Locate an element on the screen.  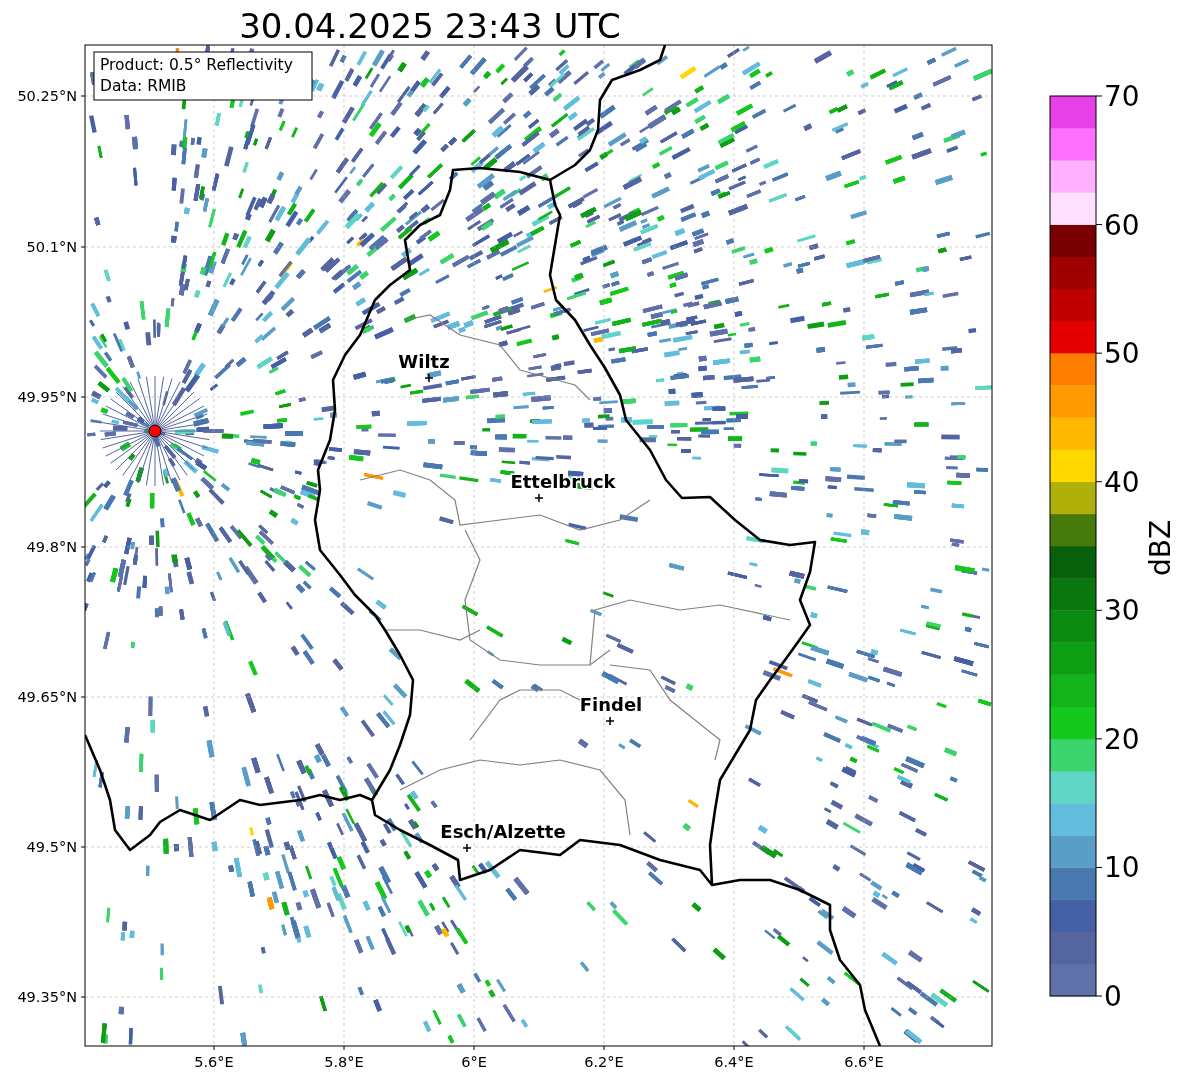
colorbar-tick-label: 20 is located at coordinates (1122, 739).